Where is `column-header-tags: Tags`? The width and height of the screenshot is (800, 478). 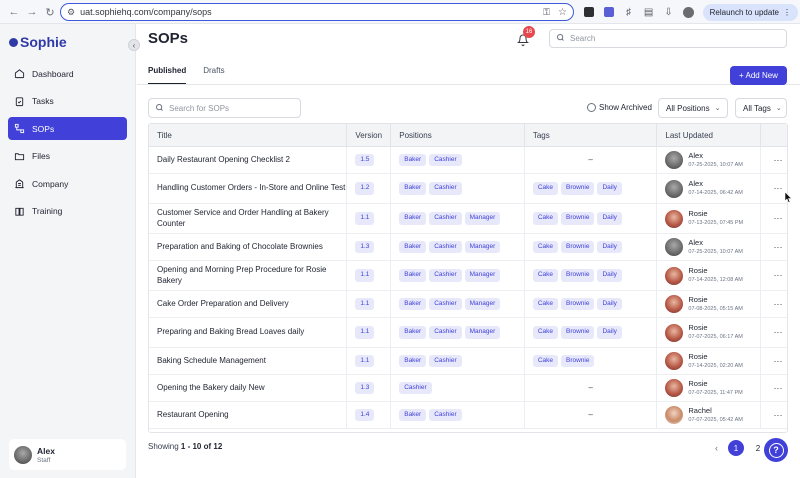 column-header-tags: Tags is located at coordinates (591, 135).